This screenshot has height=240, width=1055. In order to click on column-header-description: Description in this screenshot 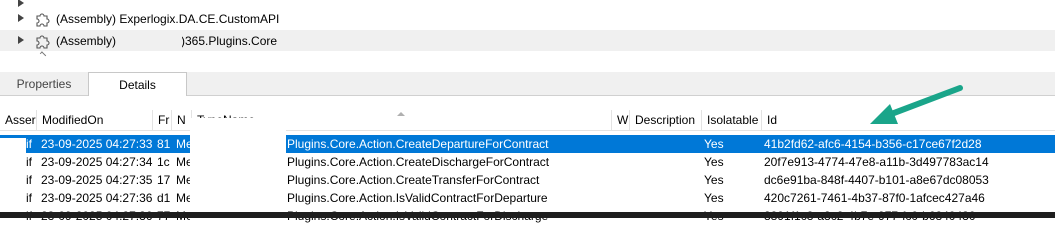, I will do `click(666, 120)`.